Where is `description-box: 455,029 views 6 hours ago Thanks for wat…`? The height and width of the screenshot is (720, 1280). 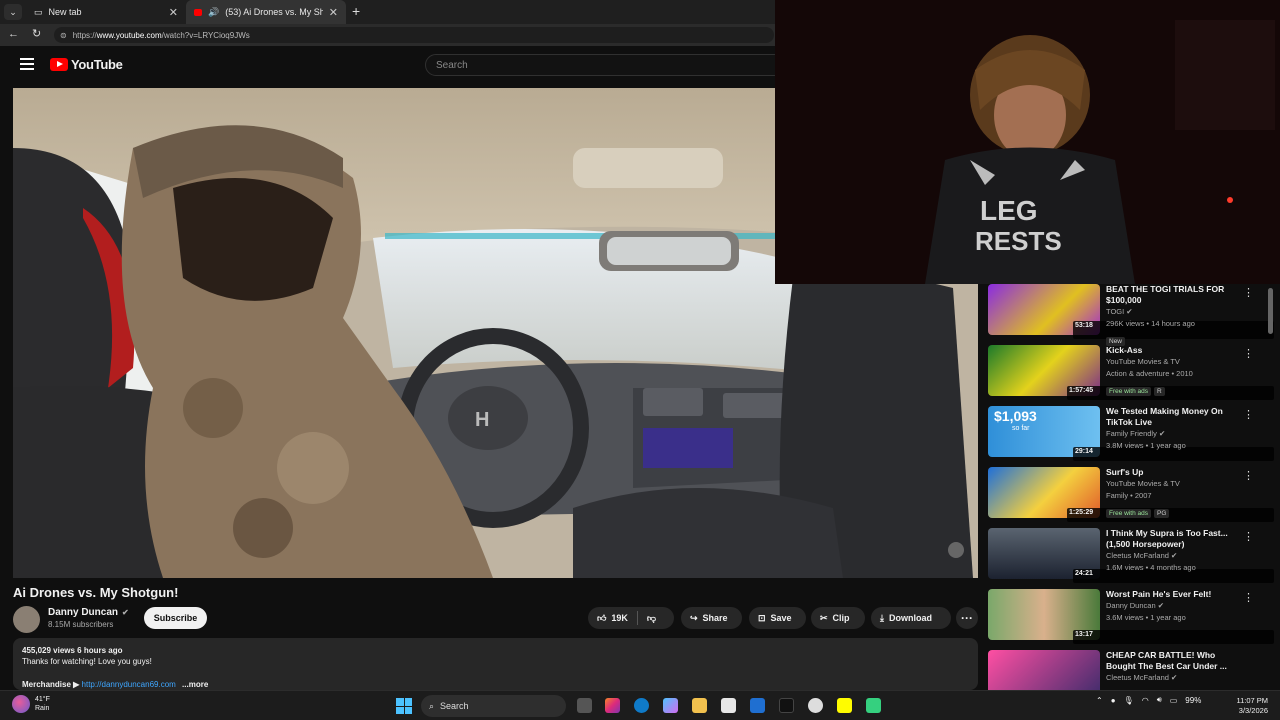 description-box: 455,029 views 6 hours ago Thanks for wat… is located at coordinates (495, 664).